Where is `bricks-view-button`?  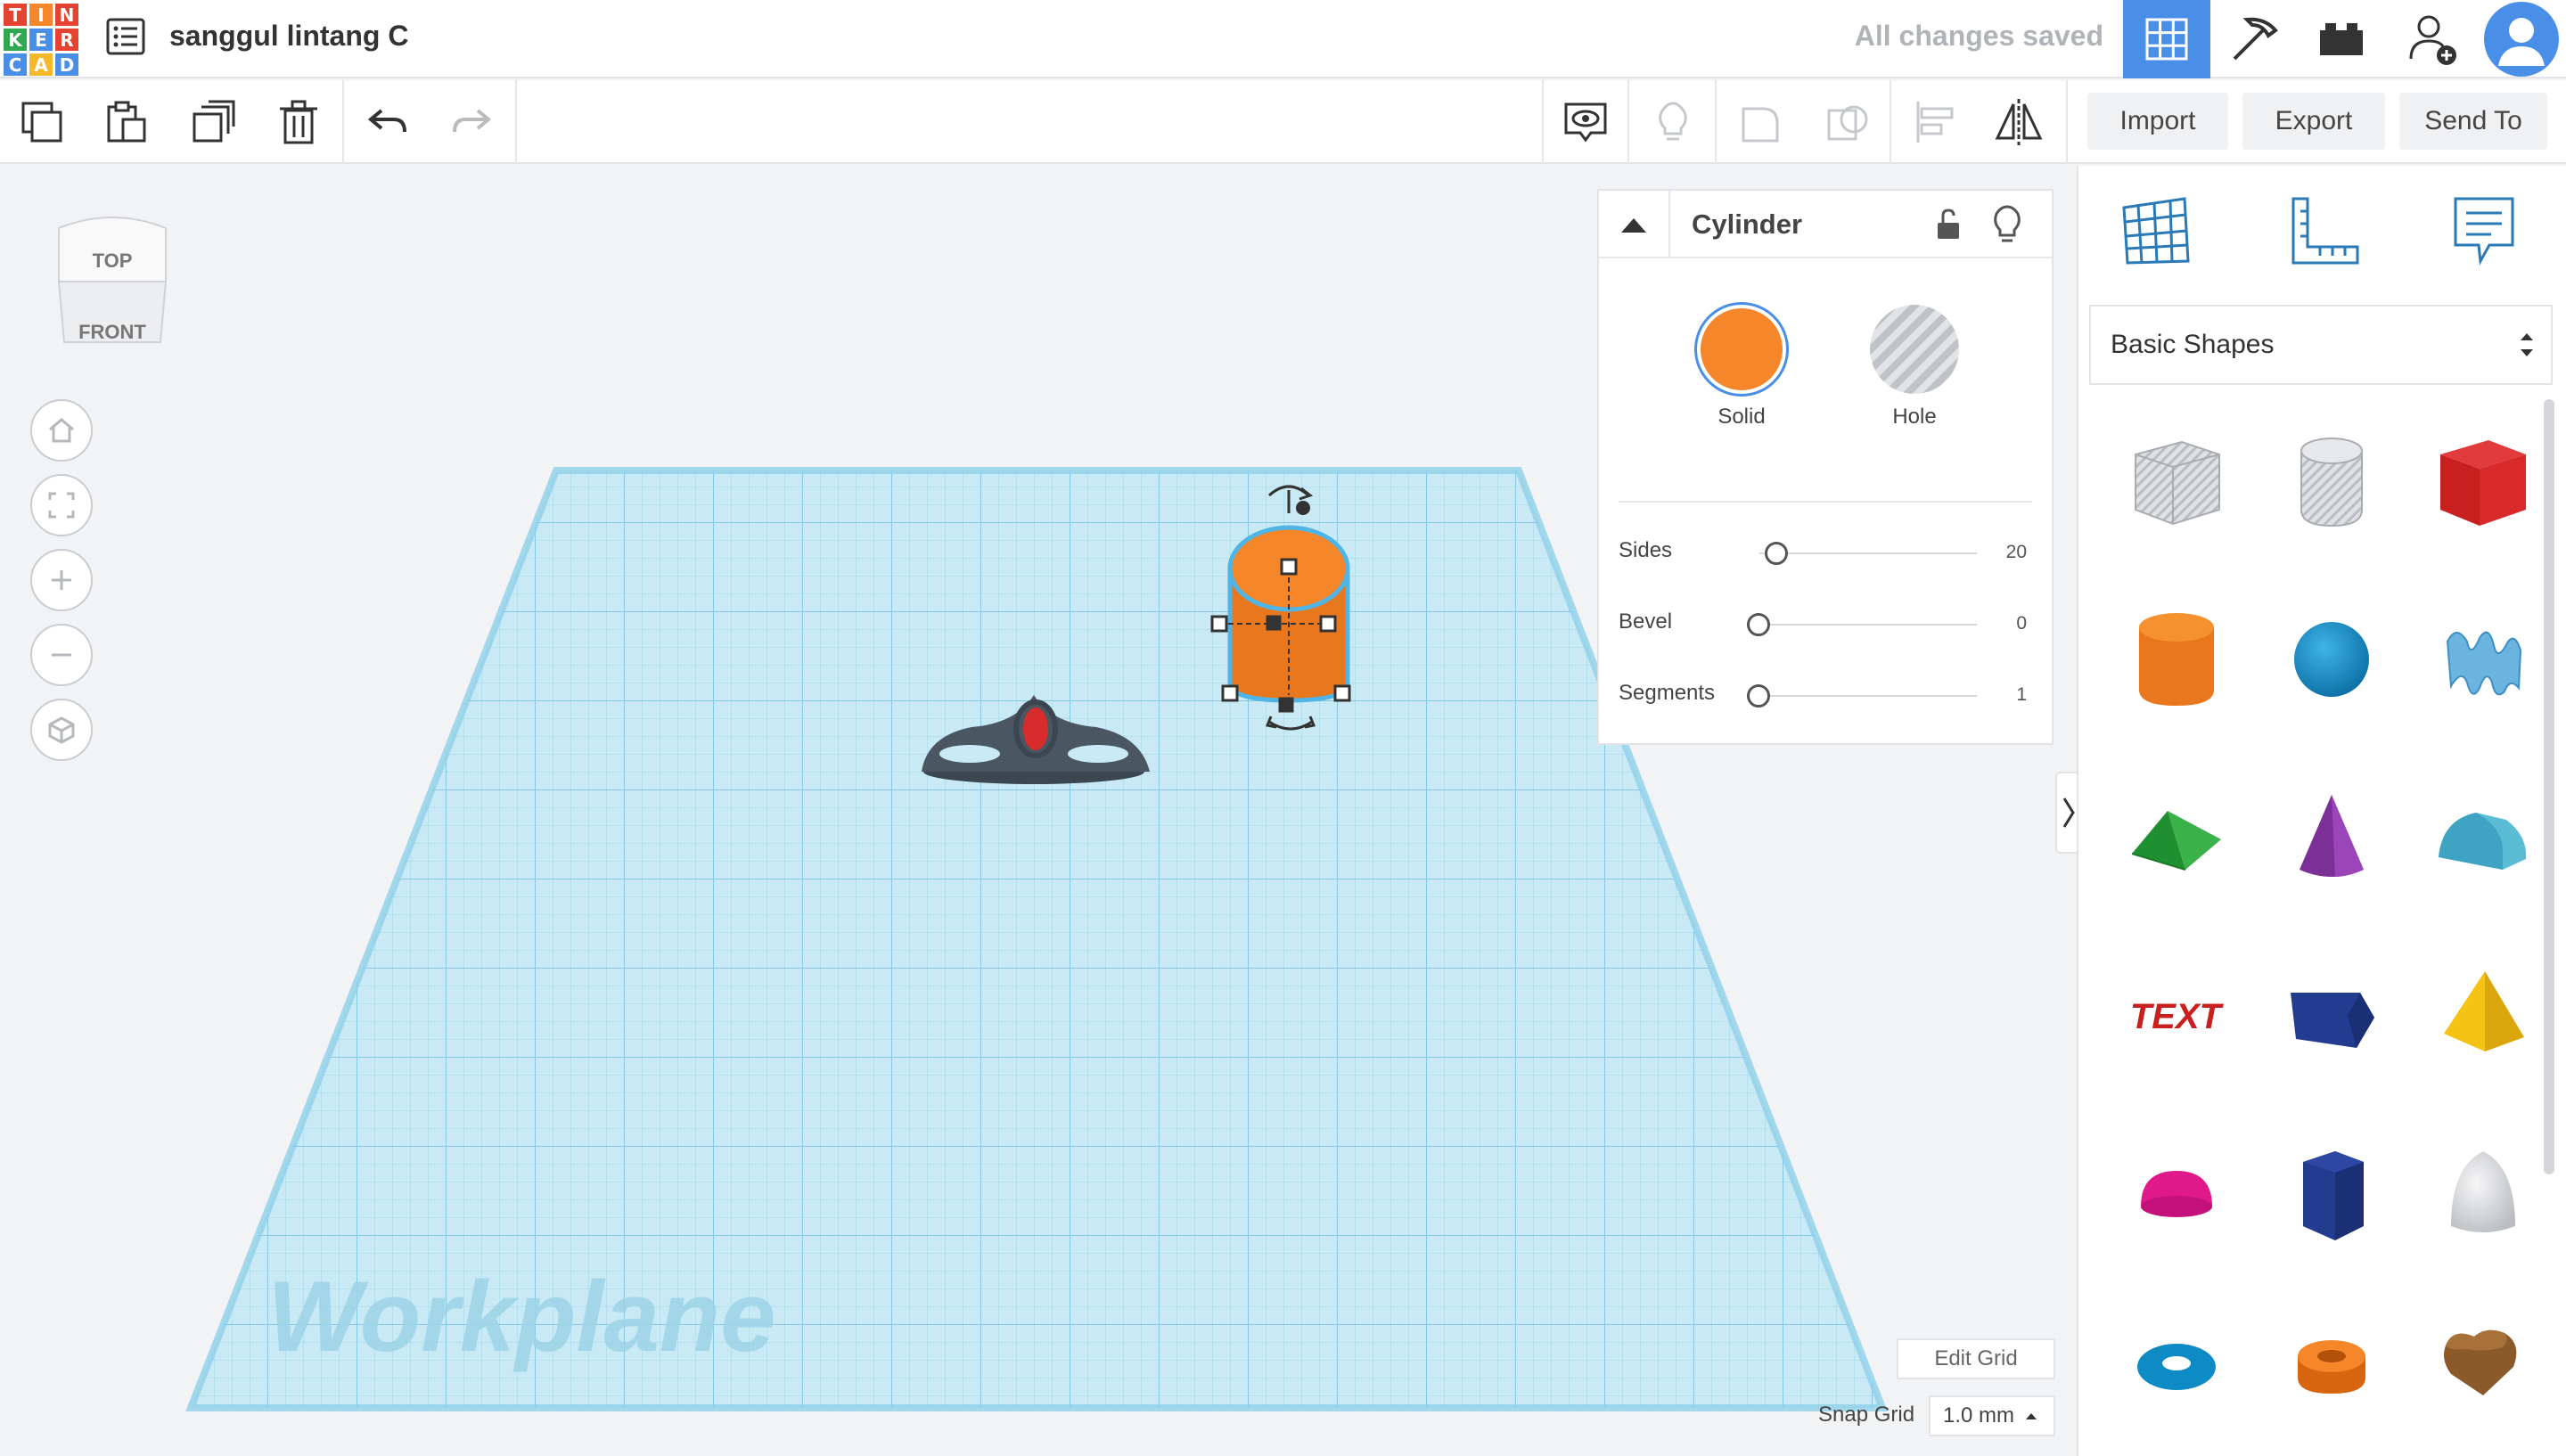 bricks-view-button is located at coordinates (2341, 39).